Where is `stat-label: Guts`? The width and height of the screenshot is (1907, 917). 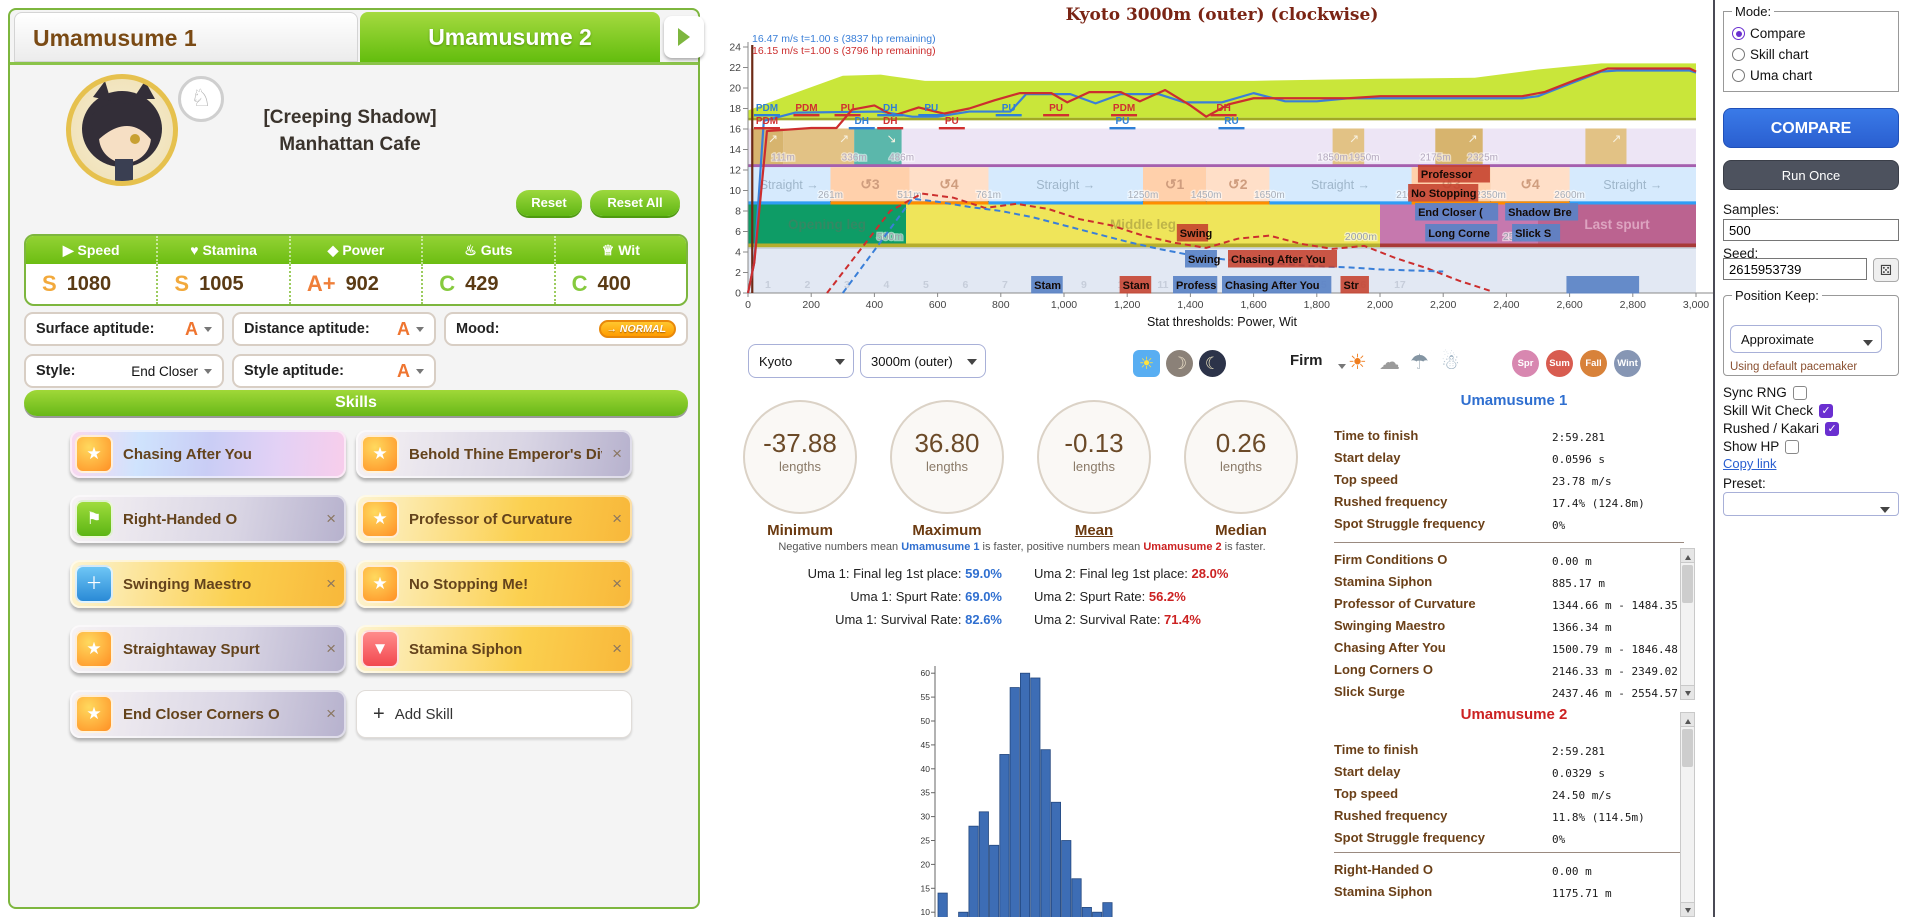
stat-label: Guts is located at coordinates (496, 250).